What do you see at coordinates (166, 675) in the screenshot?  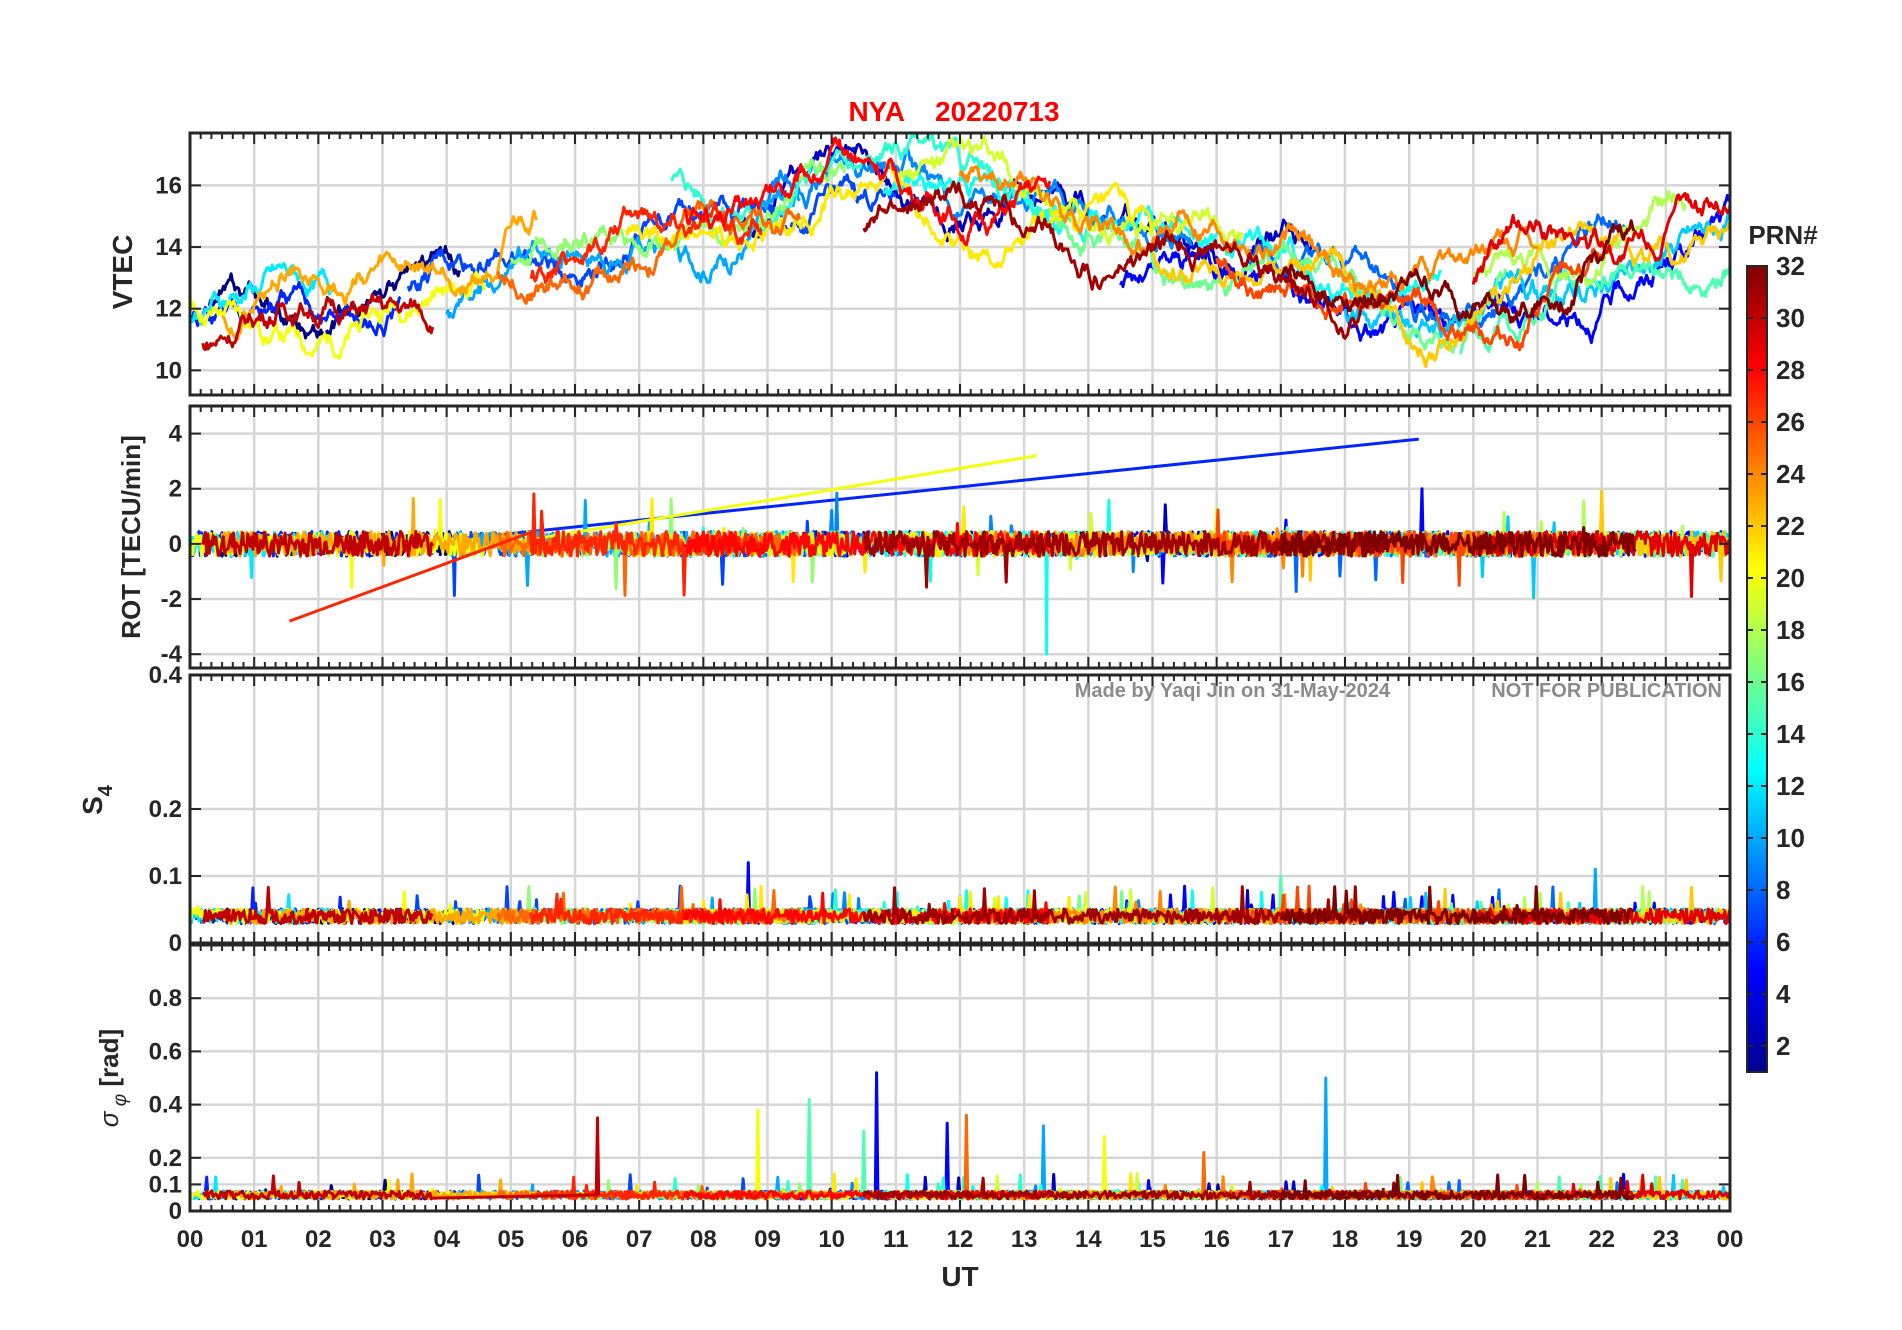 I see `s4-ytick-label: 0.4` at bounding box center [166, 675].